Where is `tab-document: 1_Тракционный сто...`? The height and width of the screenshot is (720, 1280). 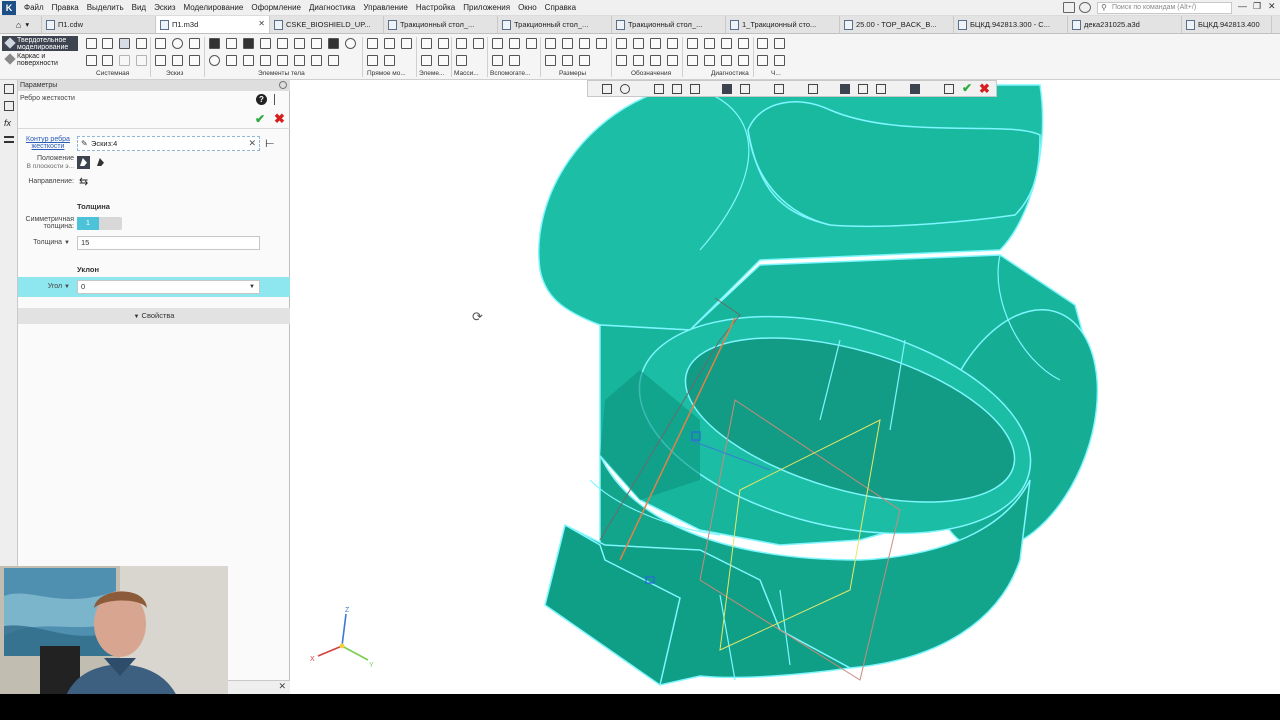 tab-document: 1_Тракционный сто... is located at coordinates (783, 24).